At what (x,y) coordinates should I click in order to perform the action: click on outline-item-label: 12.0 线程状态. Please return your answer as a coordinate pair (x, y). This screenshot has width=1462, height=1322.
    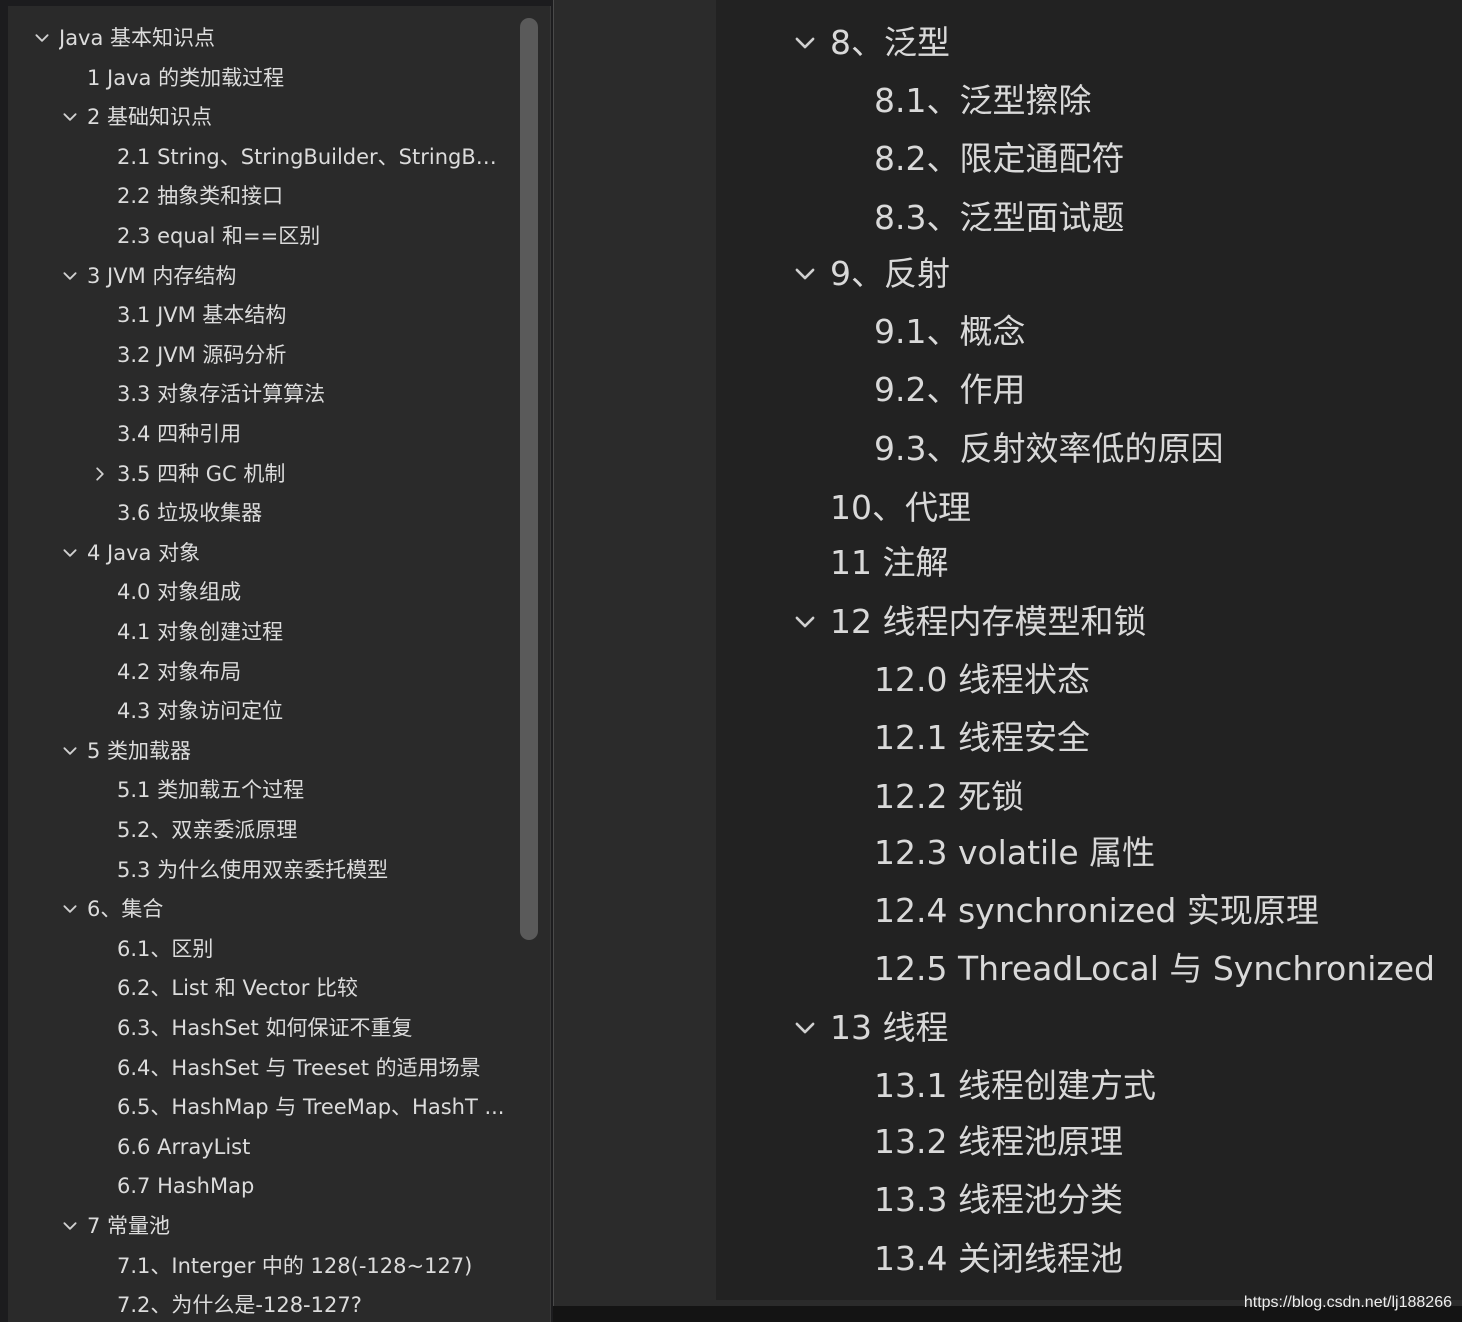
    Looking at the image, I should click on (982, 679).